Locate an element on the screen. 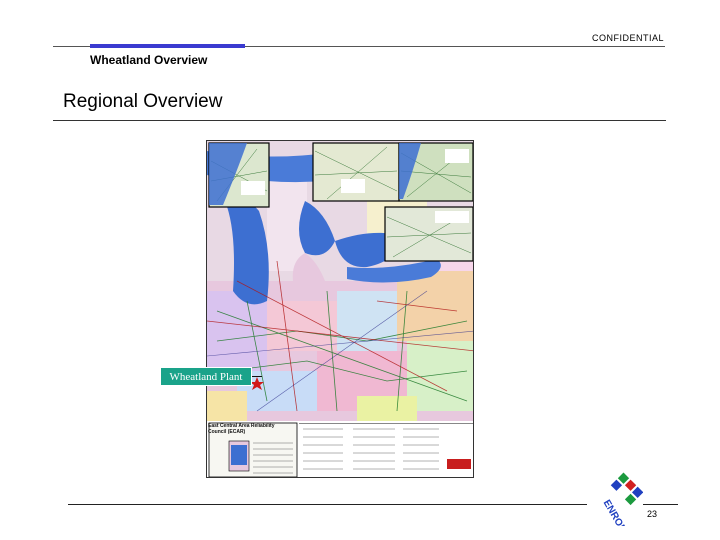  wheatland-plant-callout: Wheatland Plant is located at coordinates (206, 376).